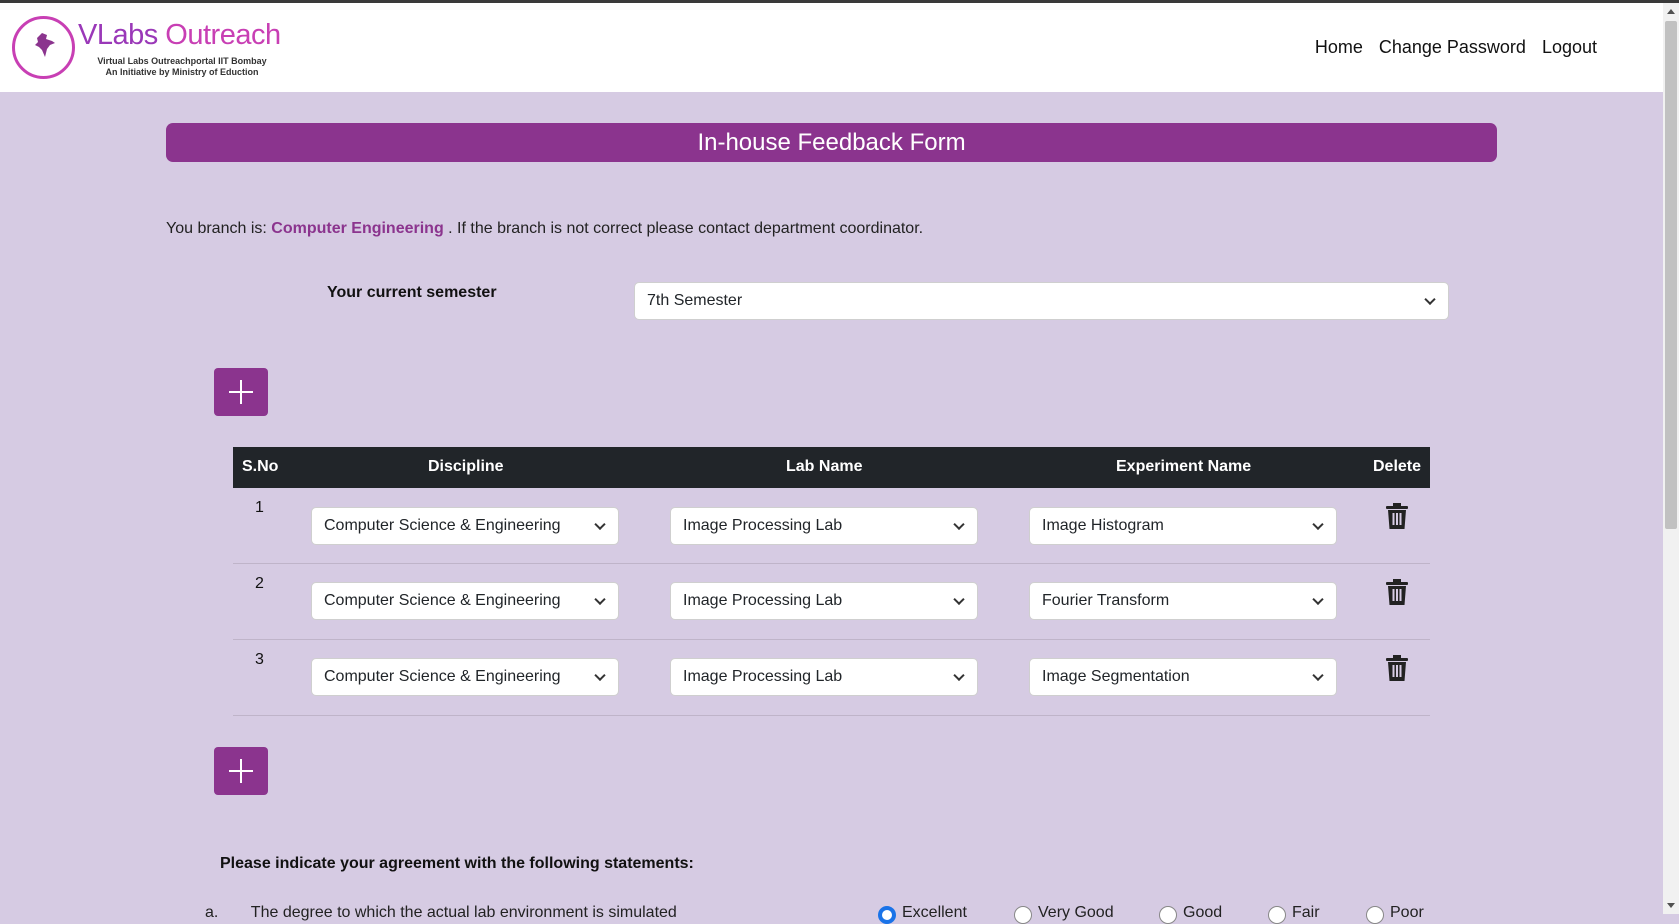 The image size is (1679, 924). I want to click on scroll-up-arrow-icon, so click(1671, 11).